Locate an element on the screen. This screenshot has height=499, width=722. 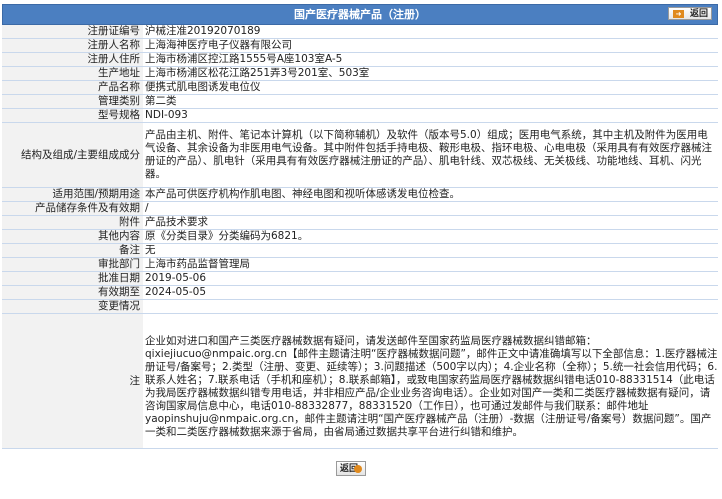
row-value: 本产品可供医疗机构作肌电图、神经电图和视听体感诱发电位检查。 is located at coordinates (430, 194).